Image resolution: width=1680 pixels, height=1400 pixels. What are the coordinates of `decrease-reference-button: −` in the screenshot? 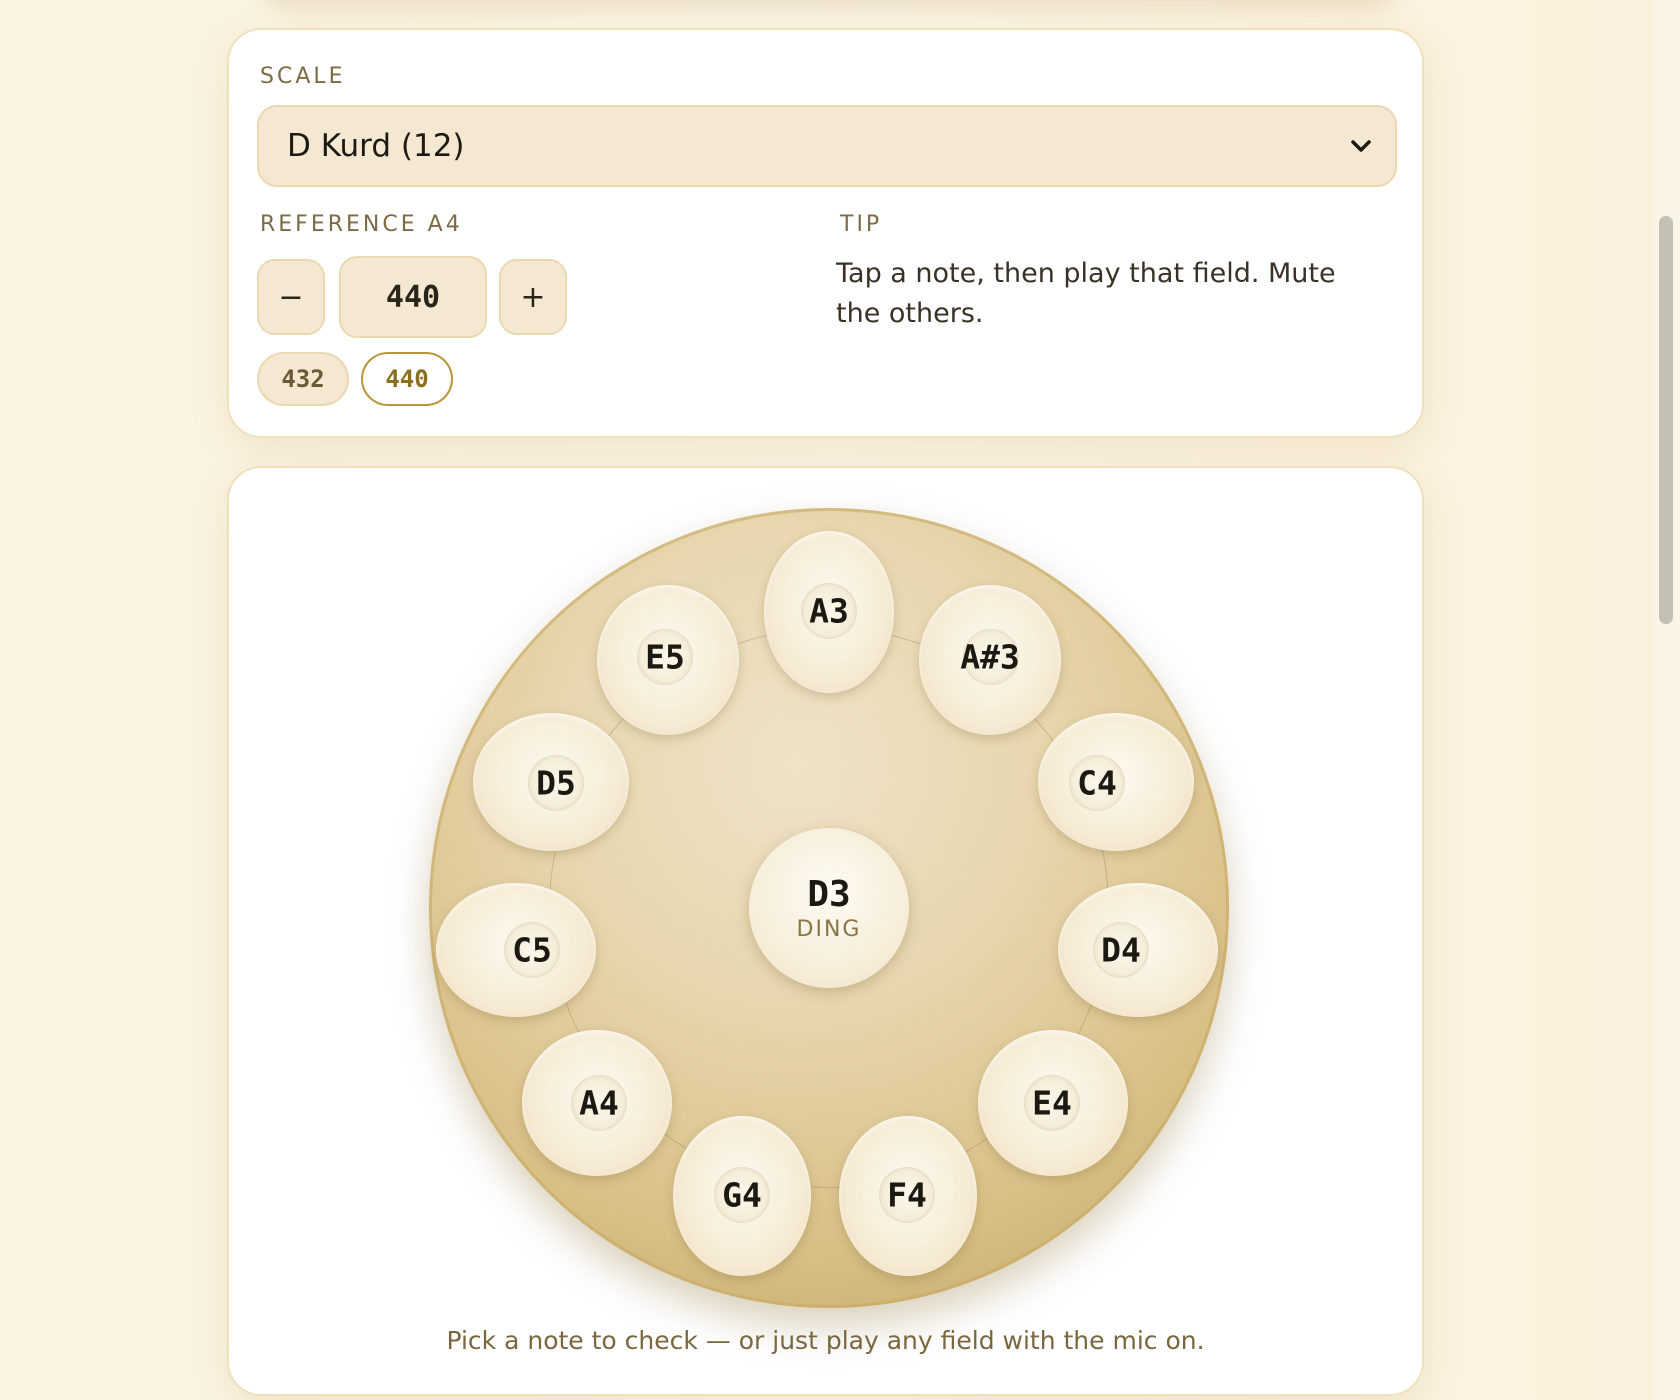 It's located at (291, 297).